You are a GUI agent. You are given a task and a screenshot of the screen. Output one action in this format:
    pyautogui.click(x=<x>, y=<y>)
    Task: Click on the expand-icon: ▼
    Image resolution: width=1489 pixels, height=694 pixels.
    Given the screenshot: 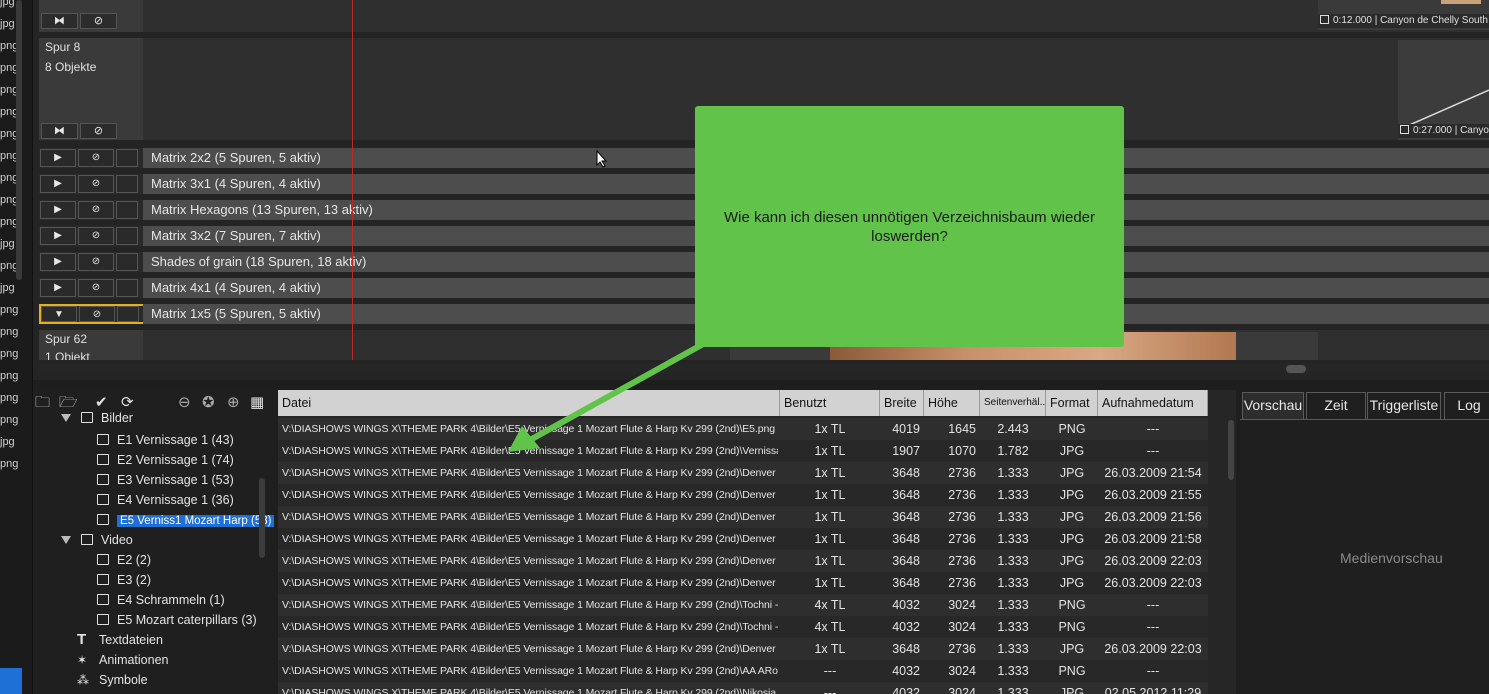 What is the action you would take?
    pyautogui.click(x=59, y=314)
    